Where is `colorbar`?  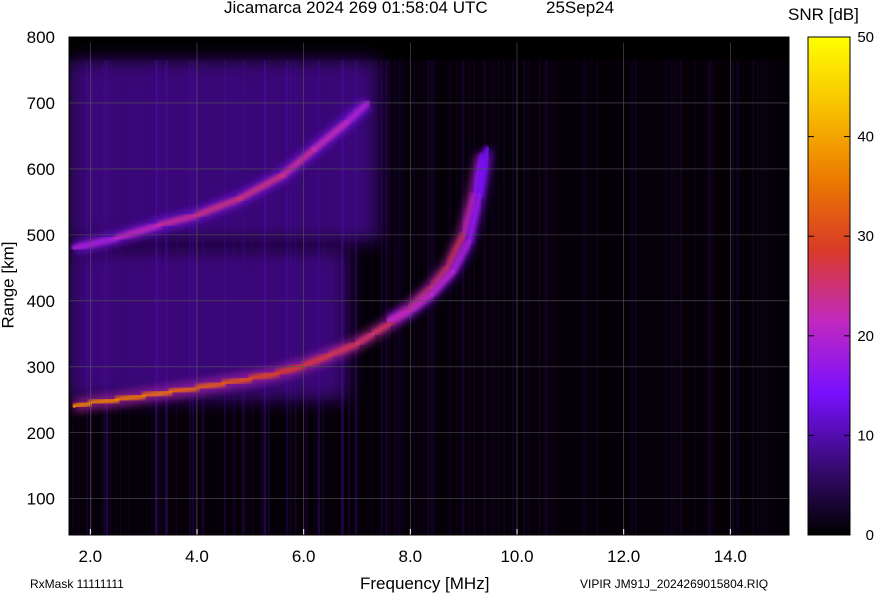
colorbar is located at coordinates (829, 286).